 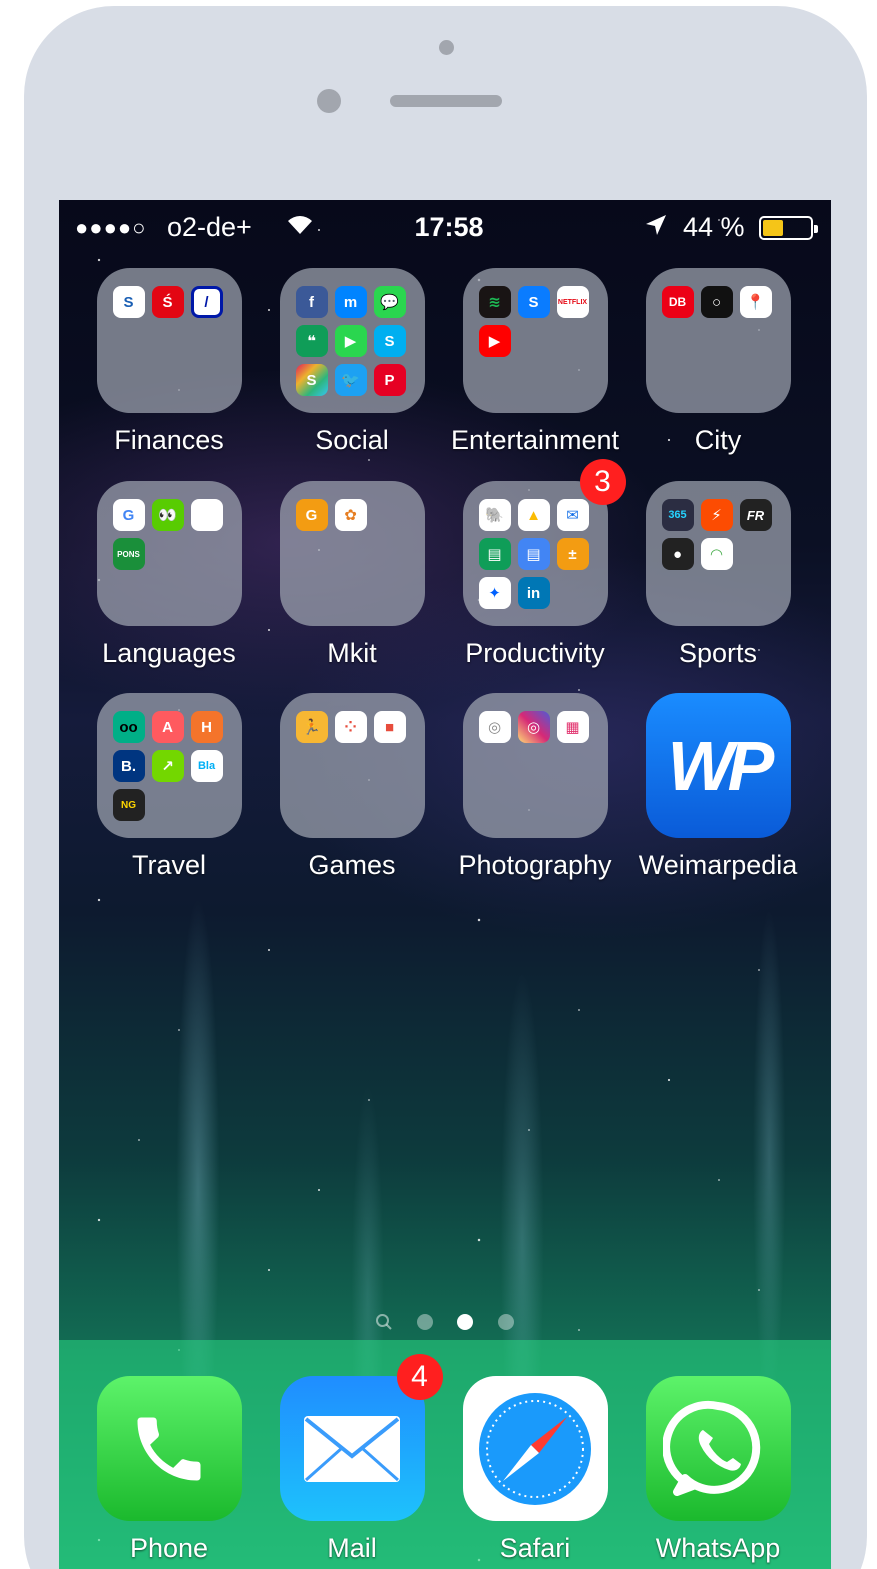 I want to click on dock-app-safari: Safari, so click(x=535, y=1470).